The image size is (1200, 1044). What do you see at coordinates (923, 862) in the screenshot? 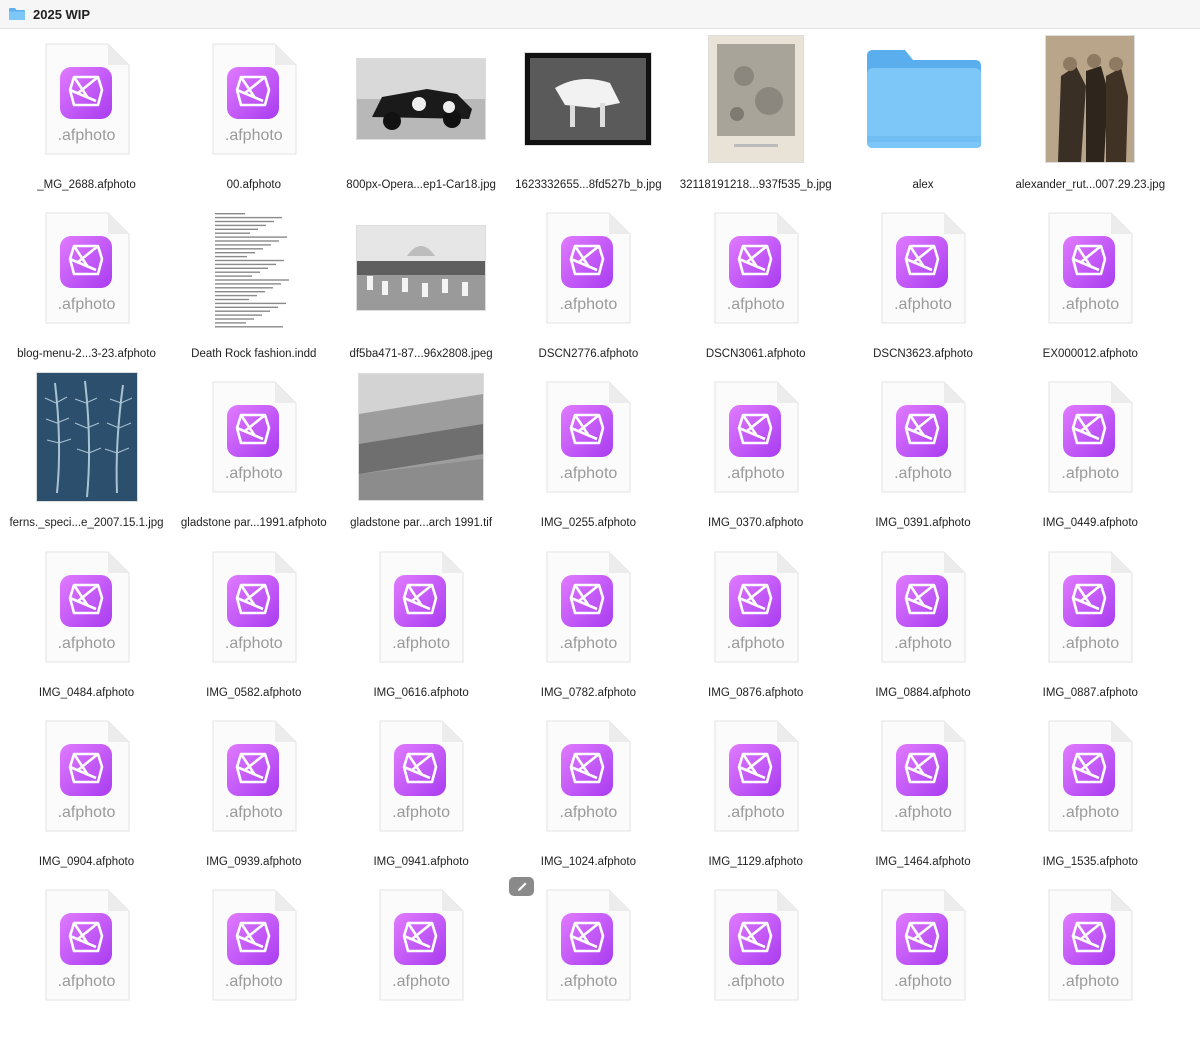
I see `file-name-label: IMG_1464.afphoto` at bounding box center [923, 862].